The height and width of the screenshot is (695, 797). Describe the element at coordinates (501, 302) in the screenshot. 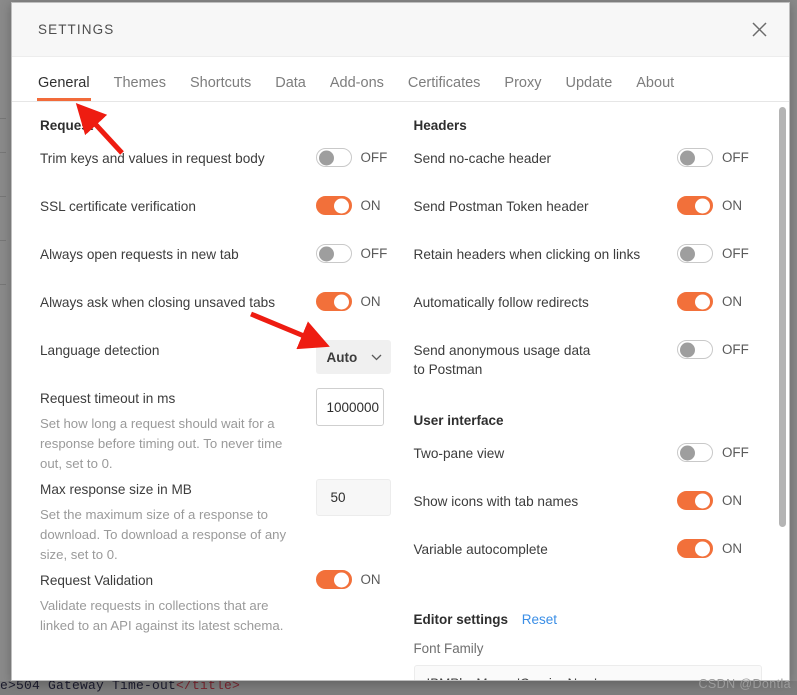

I see `setting-label: Automatically follow redirects` at that location.